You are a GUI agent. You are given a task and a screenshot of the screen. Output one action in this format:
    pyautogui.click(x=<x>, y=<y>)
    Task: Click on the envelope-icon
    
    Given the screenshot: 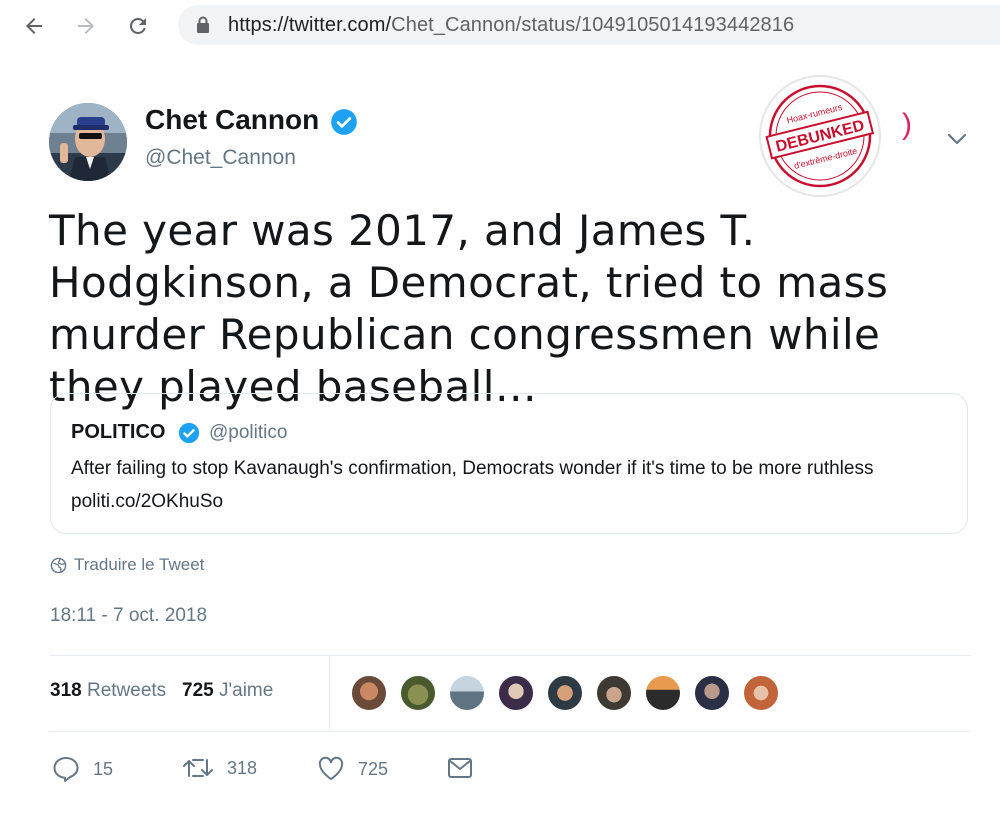 What is the action you would take?
    pyautogui.click(x=460, y=768)
    